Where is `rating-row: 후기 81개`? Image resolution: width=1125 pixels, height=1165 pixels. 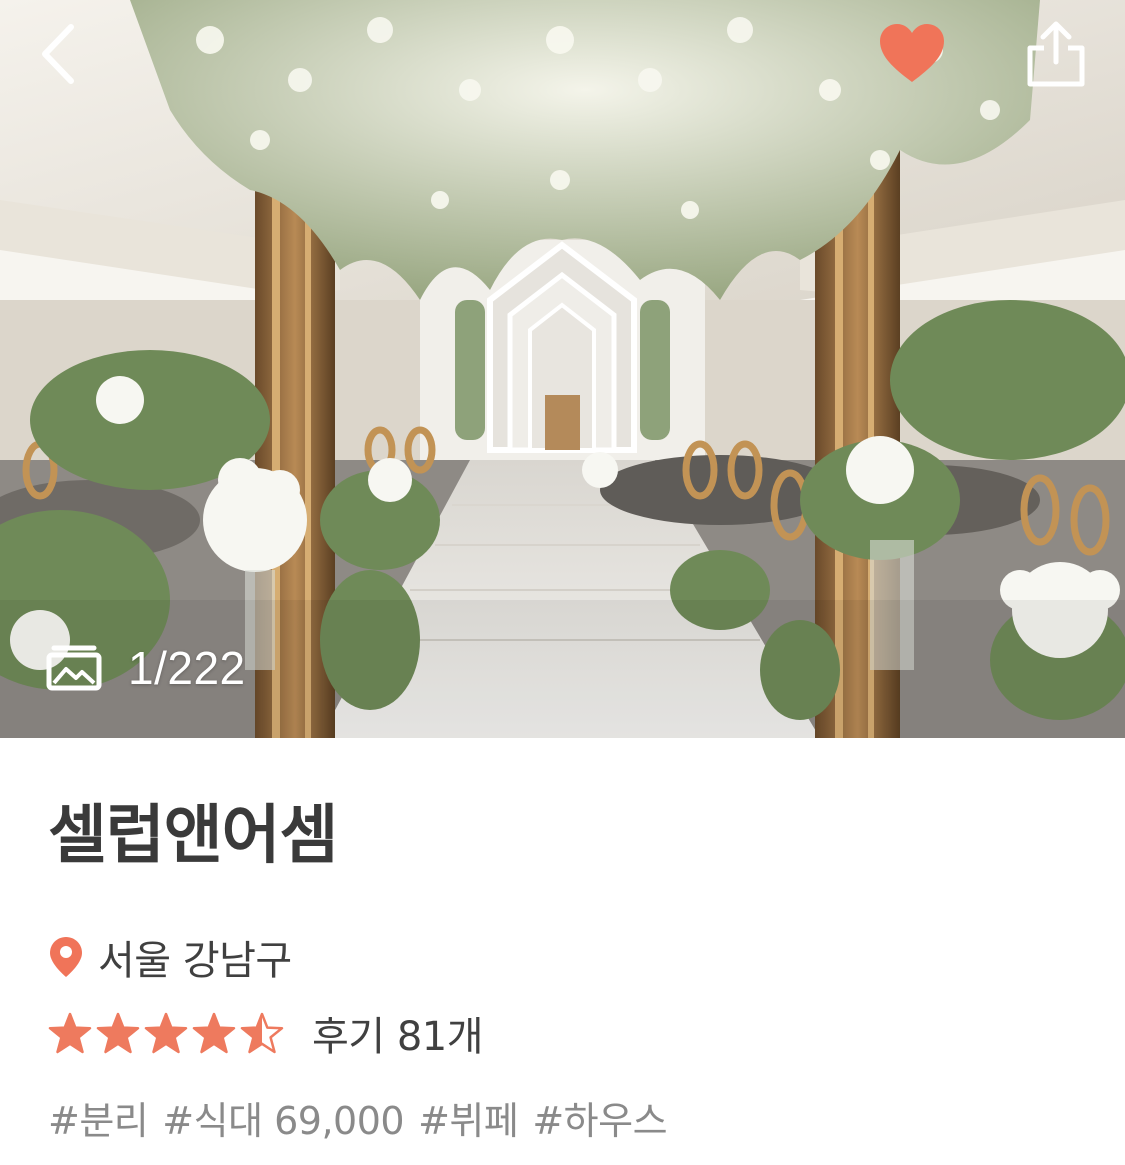
rating-row: 후기 81개 is located at coordinates (266, 1033).